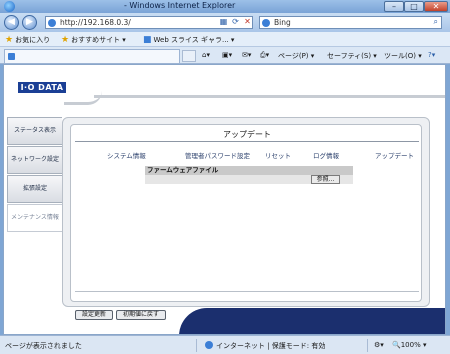  What do you see at coordinates (126, 155) in the screenshot?
I see `tab-system-info: システム情報` at bounding box center [126, 155].